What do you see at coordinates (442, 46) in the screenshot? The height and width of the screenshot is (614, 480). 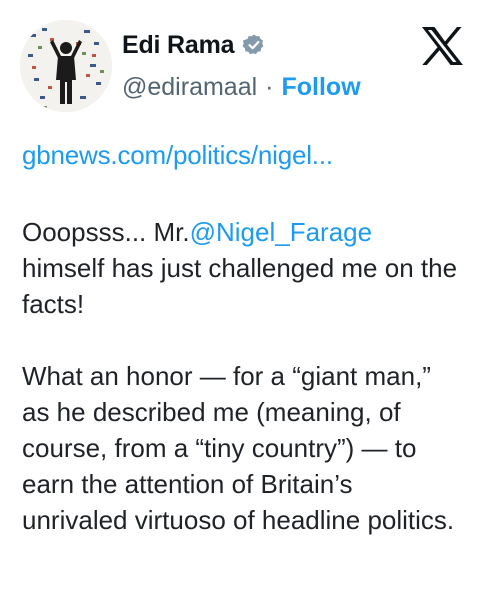 I see `x-logo-icon` at bounding box center [442, 46].